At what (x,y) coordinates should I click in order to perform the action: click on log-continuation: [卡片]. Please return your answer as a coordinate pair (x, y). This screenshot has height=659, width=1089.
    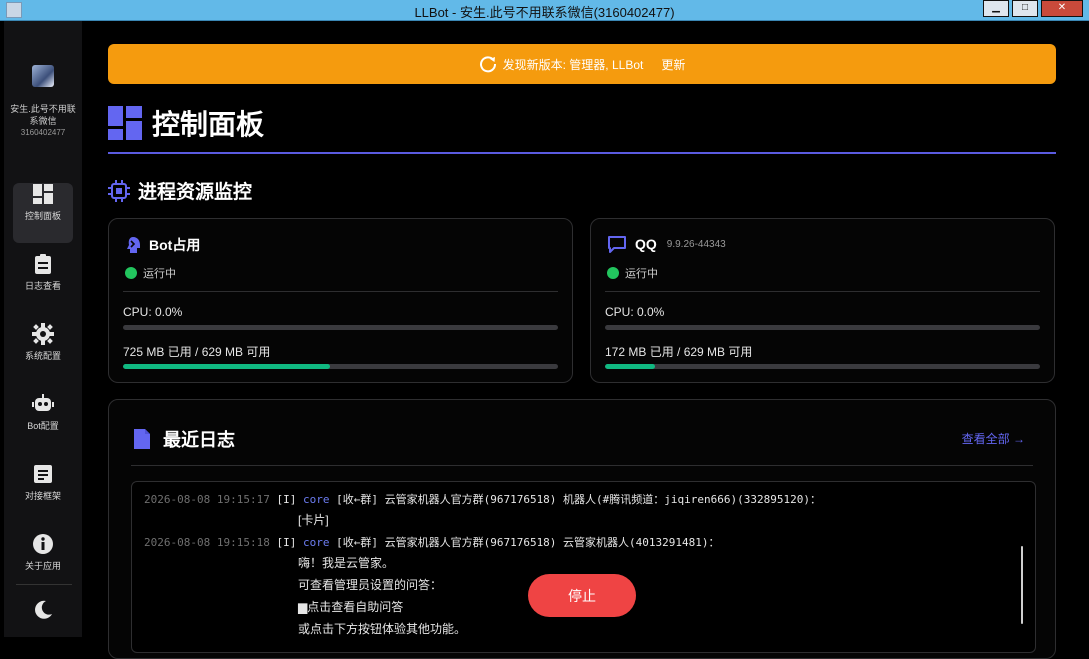
    Looking at the image, I should click on (313, 520).